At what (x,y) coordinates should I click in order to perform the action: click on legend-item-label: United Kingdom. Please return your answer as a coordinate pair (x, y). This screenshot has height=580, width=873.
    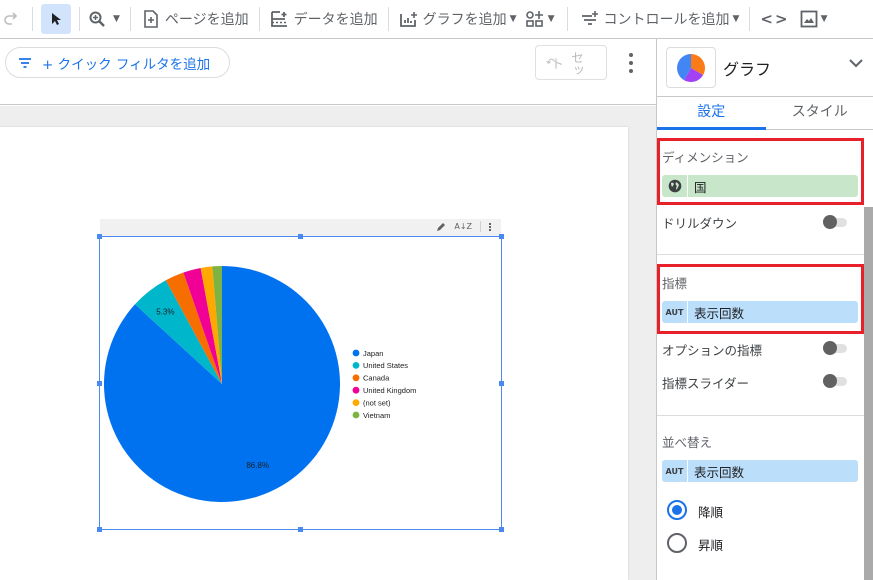
    Looking at the image, I should click on (389, 390).